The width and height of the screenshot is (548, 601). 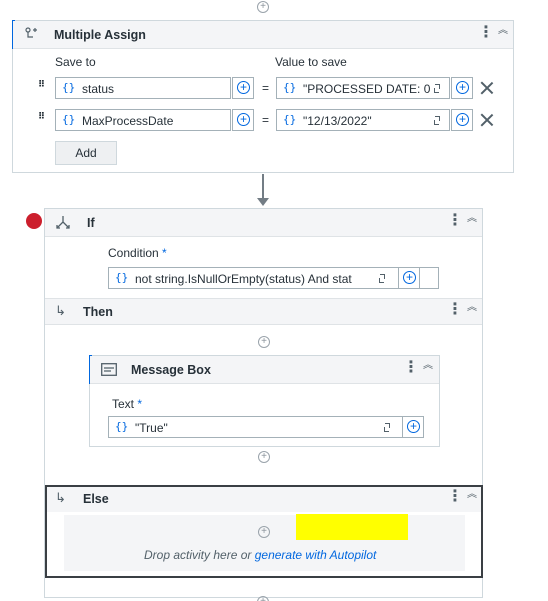 I want to click on message-text-value: "True", so click(x=151, y=428).